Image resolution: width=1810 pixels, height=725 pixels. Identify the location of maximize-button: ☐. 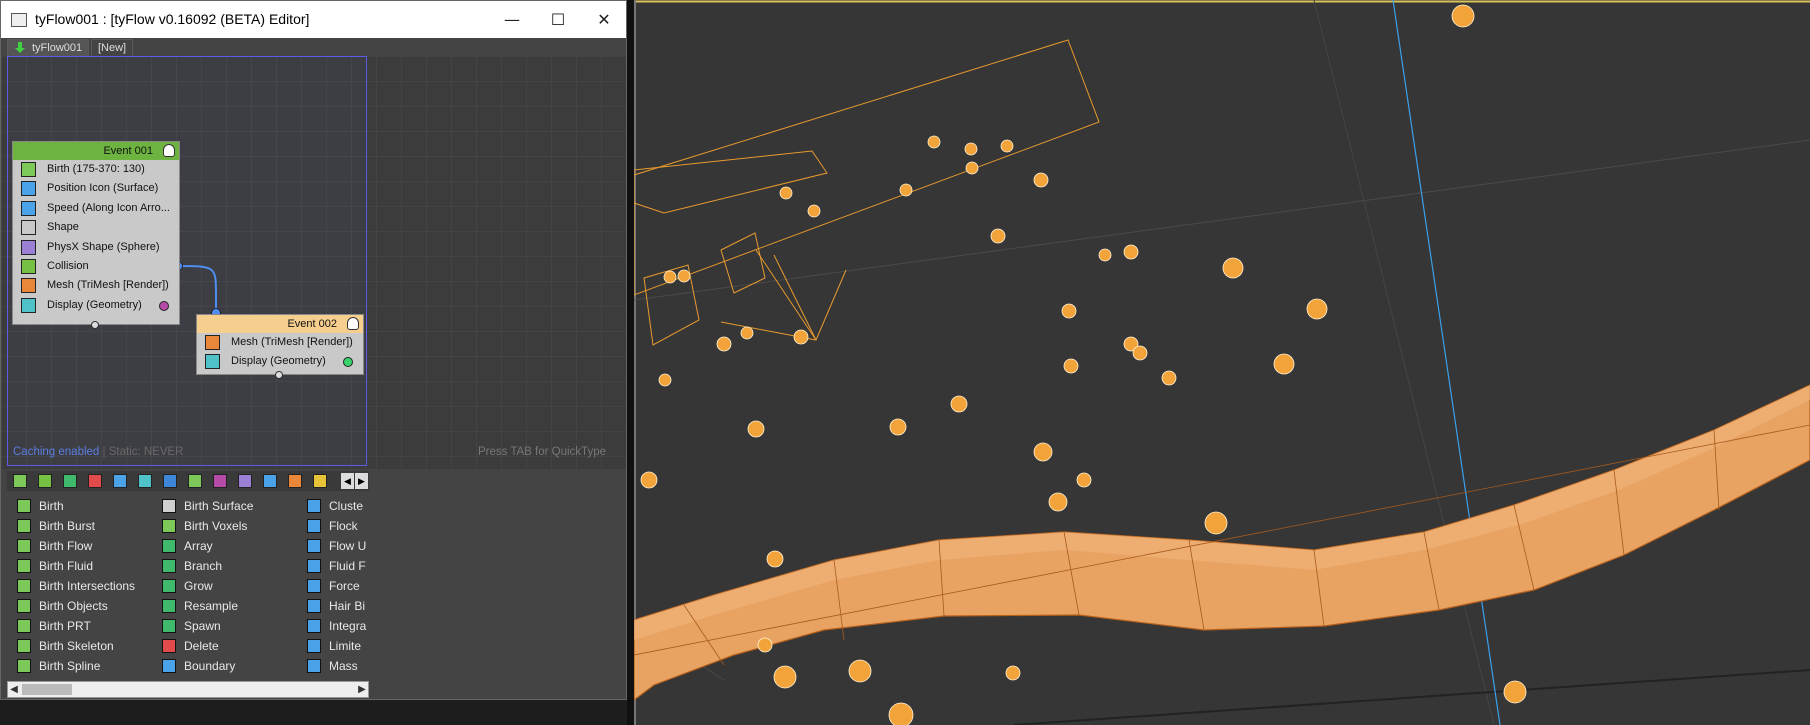
(558, 19).